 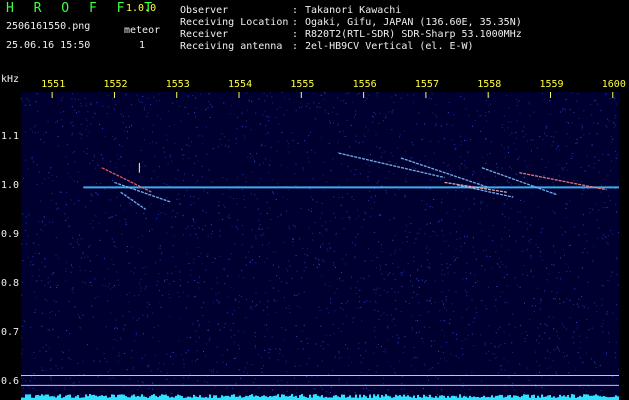 What do you see at coordinates (48, 26) in the screenshot?
I see `image-filename: 2506161550.png` at bounding box center [48, 26].